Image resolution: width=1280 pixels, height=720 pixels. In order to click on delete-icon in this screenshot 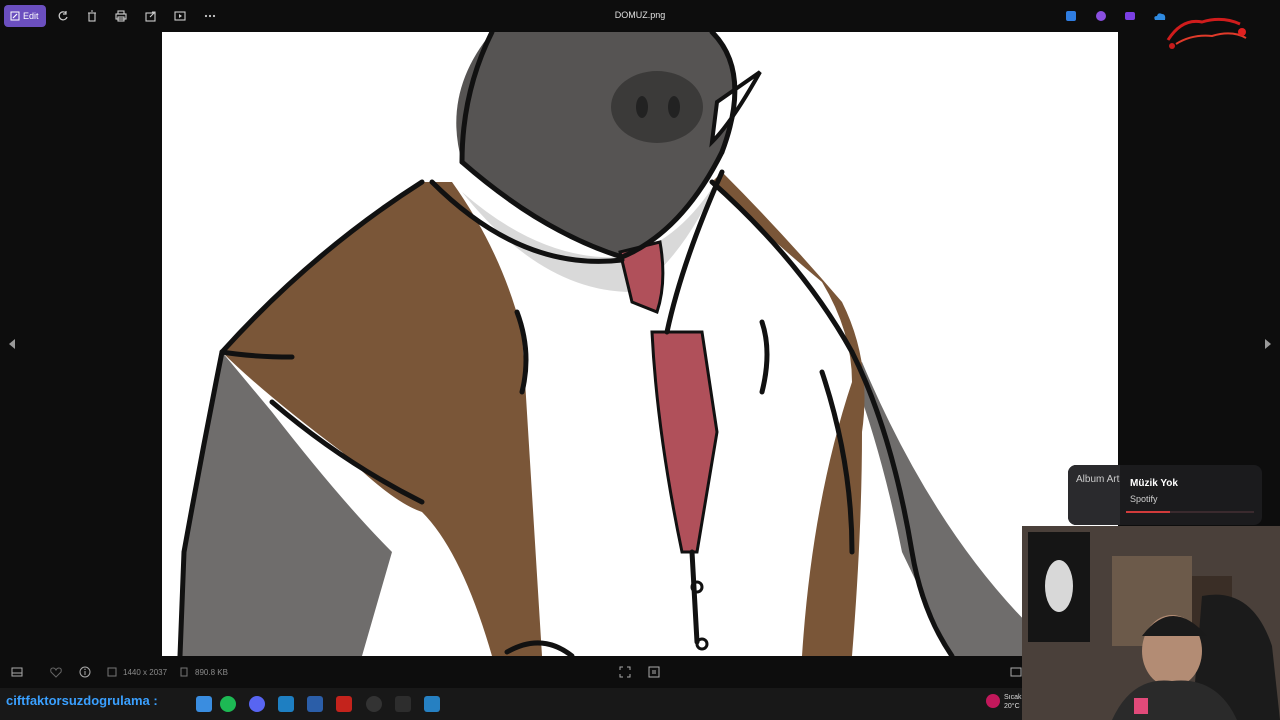, I will do `click(92, 16)`.